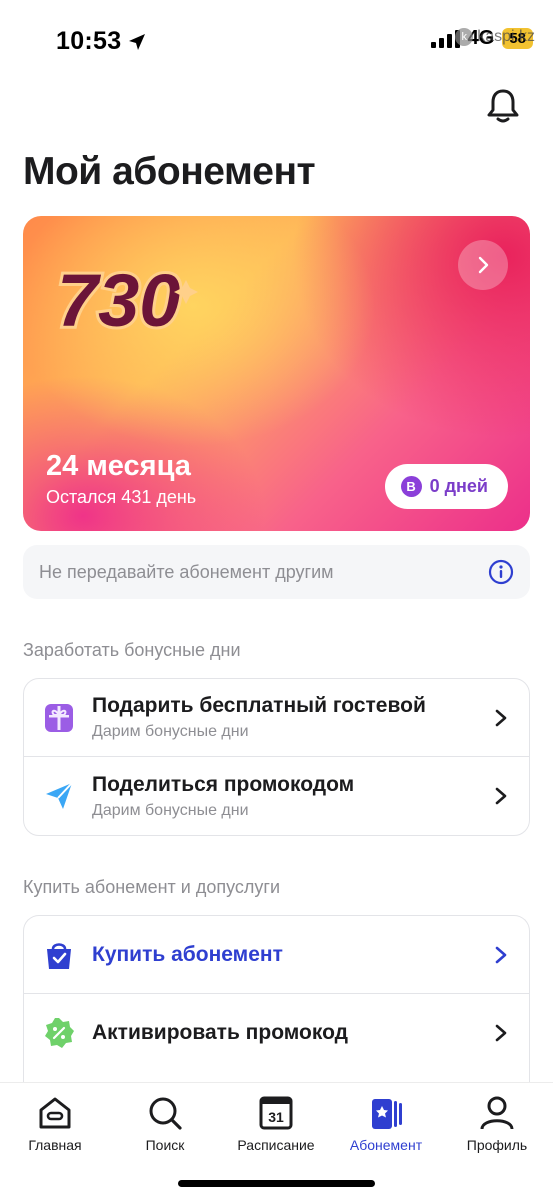 The width and height of the screenshot is (553, 1200). I want to click on bonus-days-badge: B 0 дней, so click(446, 486).